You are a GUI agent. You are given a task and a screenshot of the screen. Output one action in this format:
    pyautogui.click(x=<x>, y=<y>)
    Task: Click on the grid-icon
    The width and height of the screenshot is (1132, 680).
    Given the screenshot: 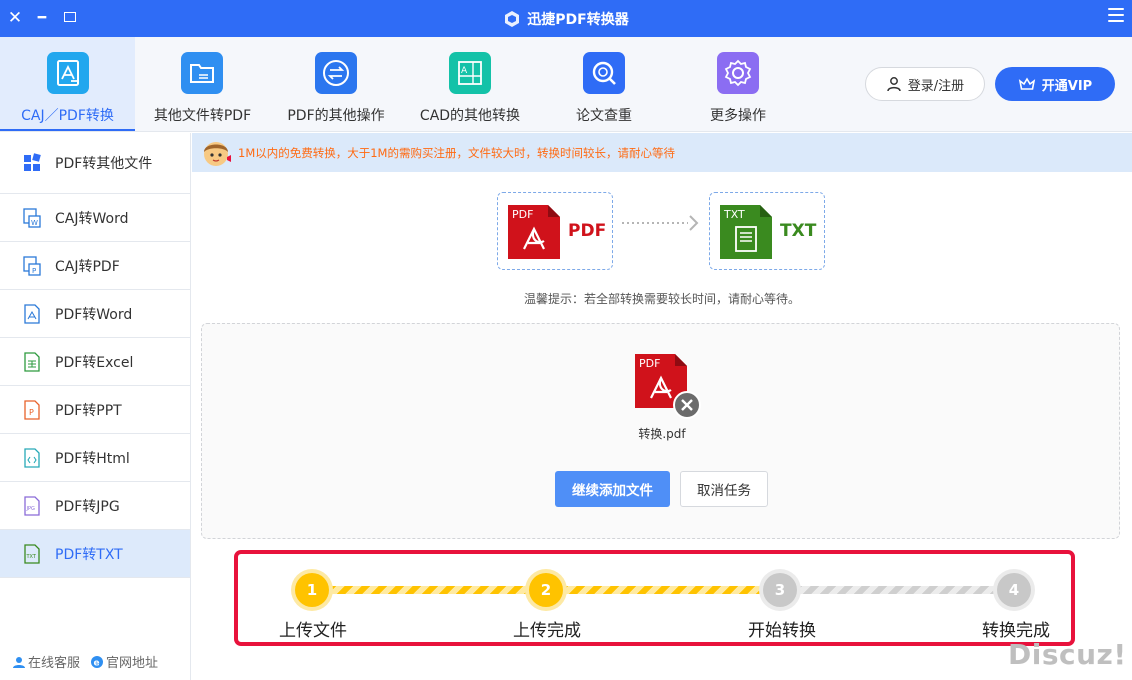 What is the action you would take?
    pyautogui.click(x=32, y=162)
    